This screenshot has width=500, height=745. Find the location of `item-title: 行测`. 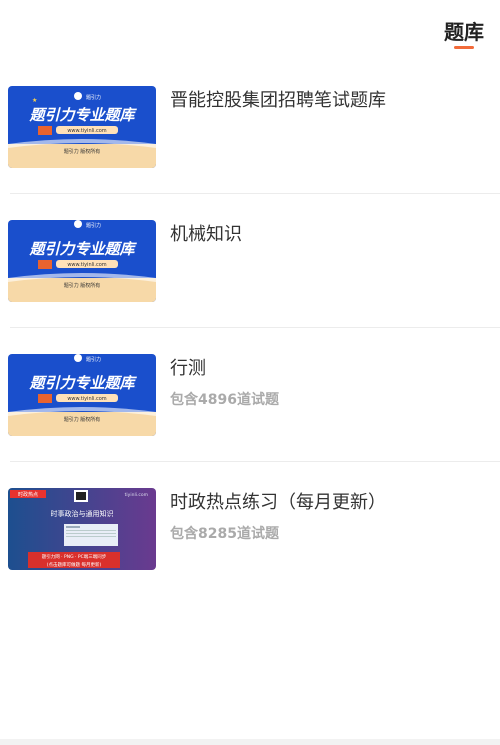

item-title: 行测 is located at coordinates (188, 368).